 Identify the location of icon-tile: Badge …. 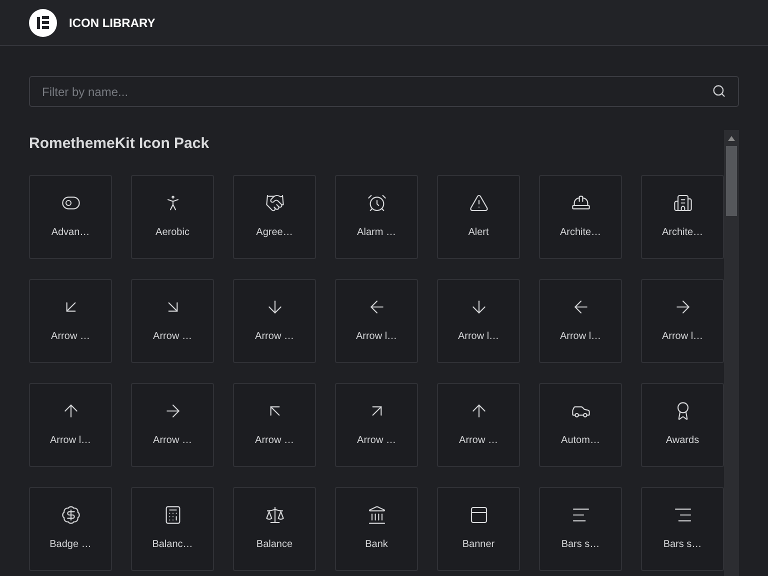
(70, 528).